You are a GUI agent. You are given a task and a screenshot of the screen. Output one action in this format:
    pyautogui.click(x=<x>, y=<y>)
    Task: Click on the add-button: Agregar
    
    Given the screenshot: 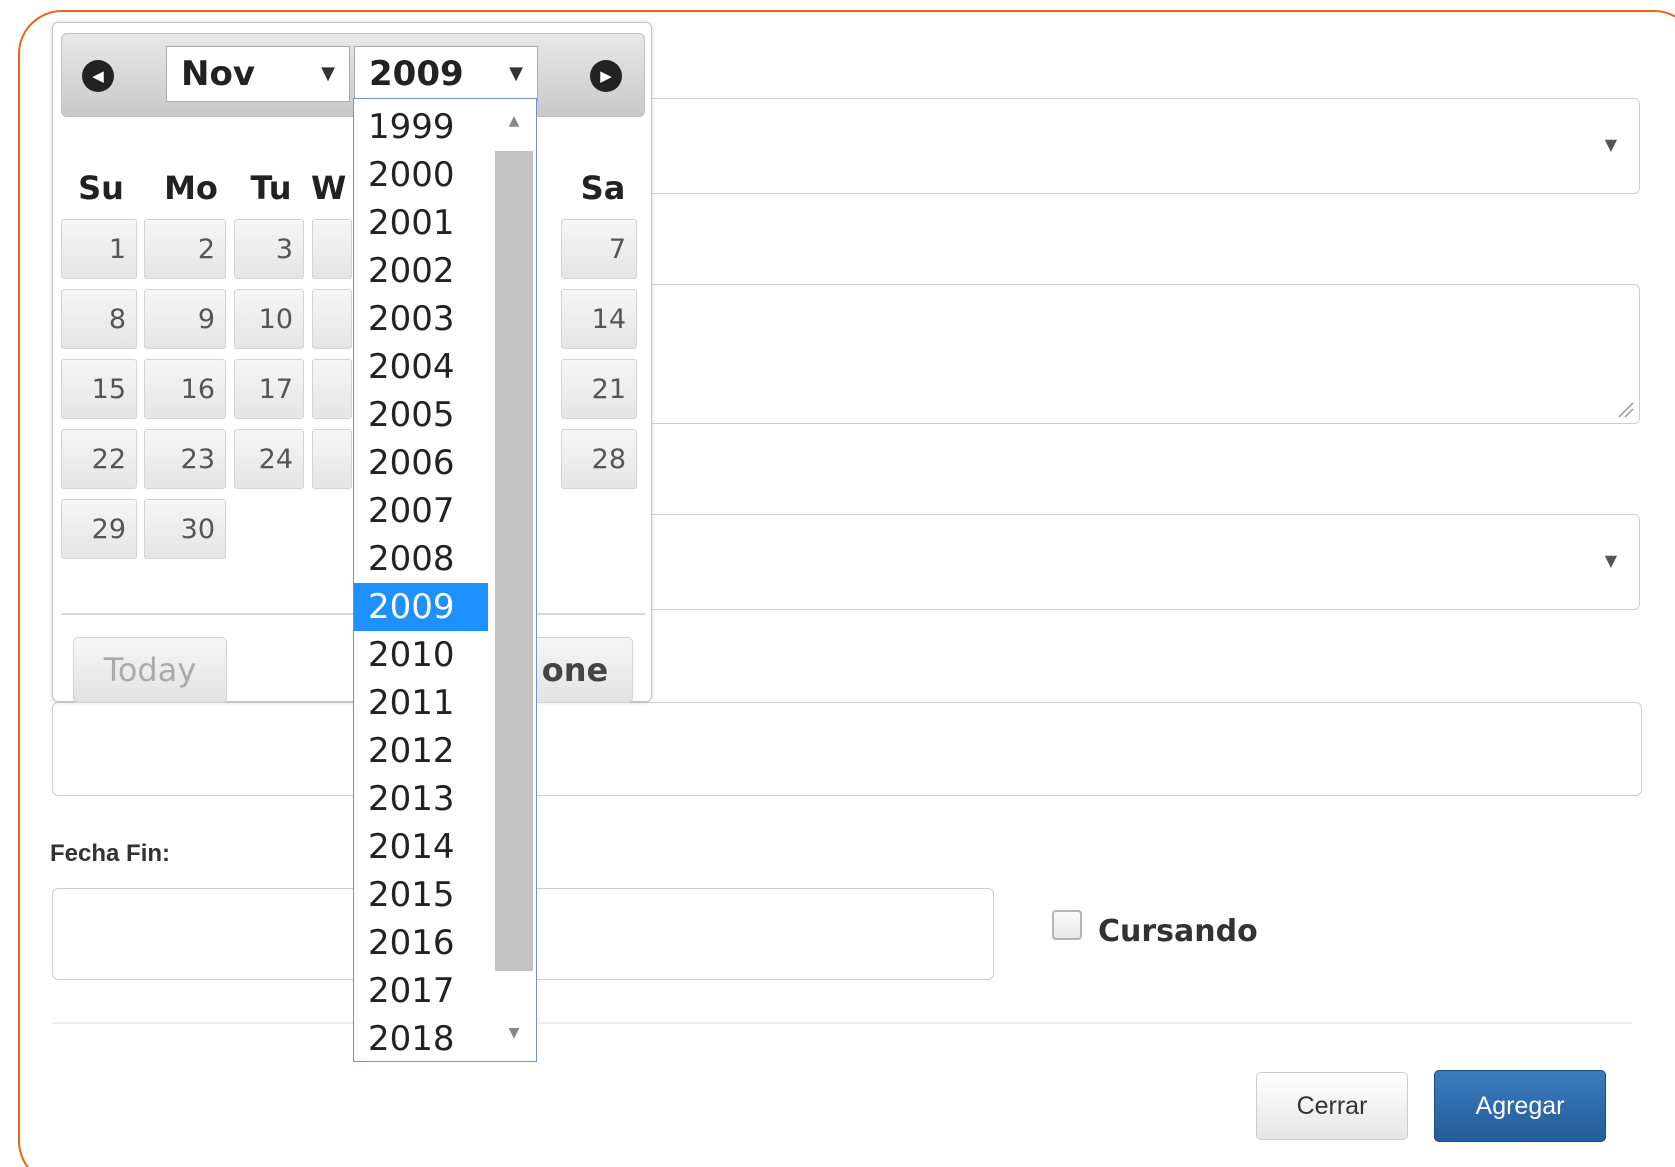 What is the action you would take?
    pyautogui.click(x=1520, y=1106)
    